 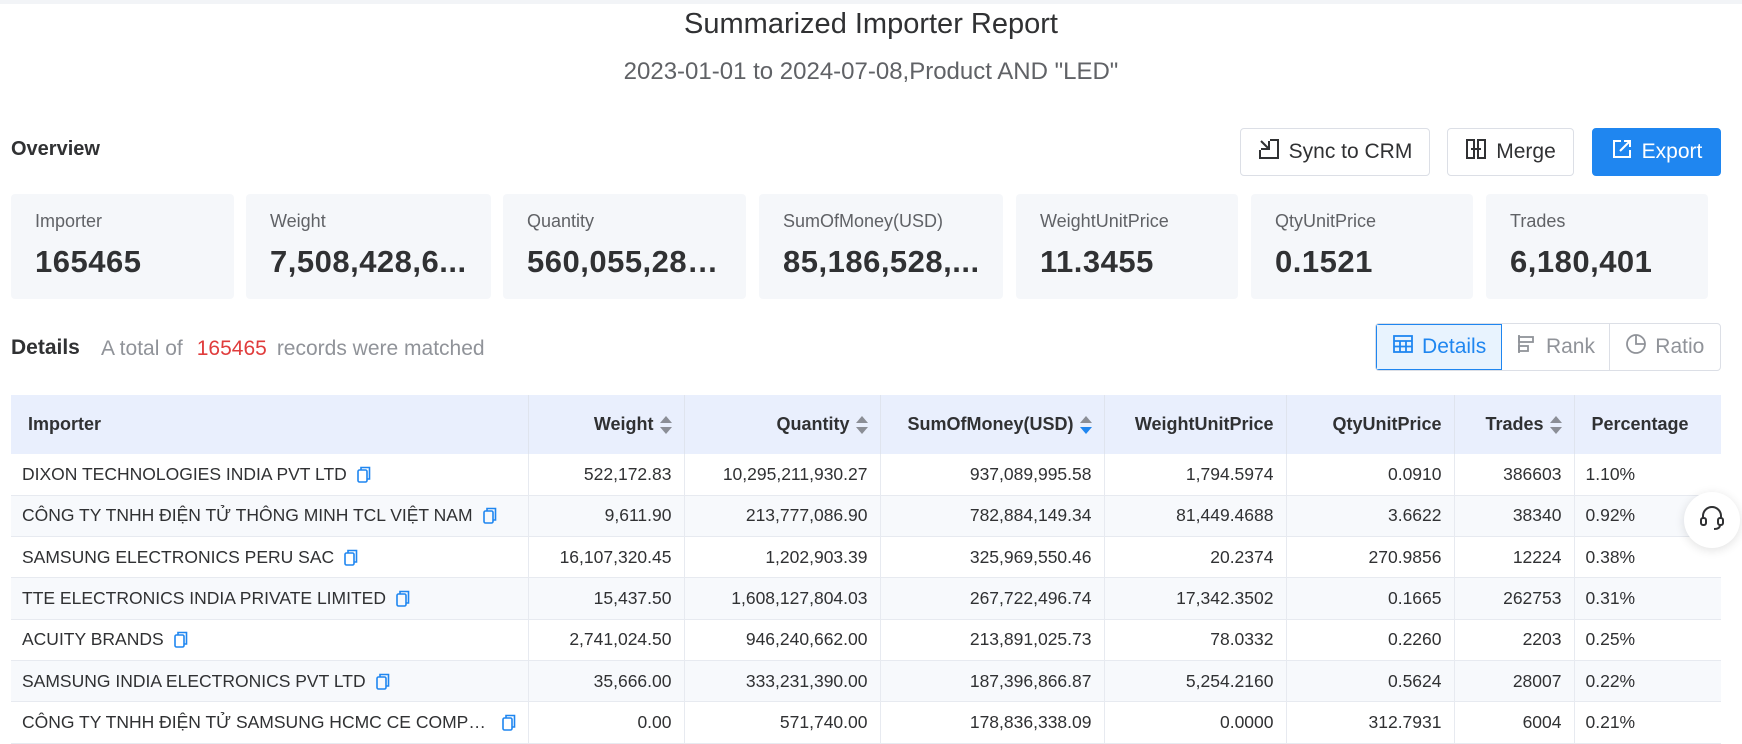 What do you see at coordinates (992, 475) in the screenshot?
I see `cell-sumofmoney: 937,089,995.58` at bounding box center [992, 475].